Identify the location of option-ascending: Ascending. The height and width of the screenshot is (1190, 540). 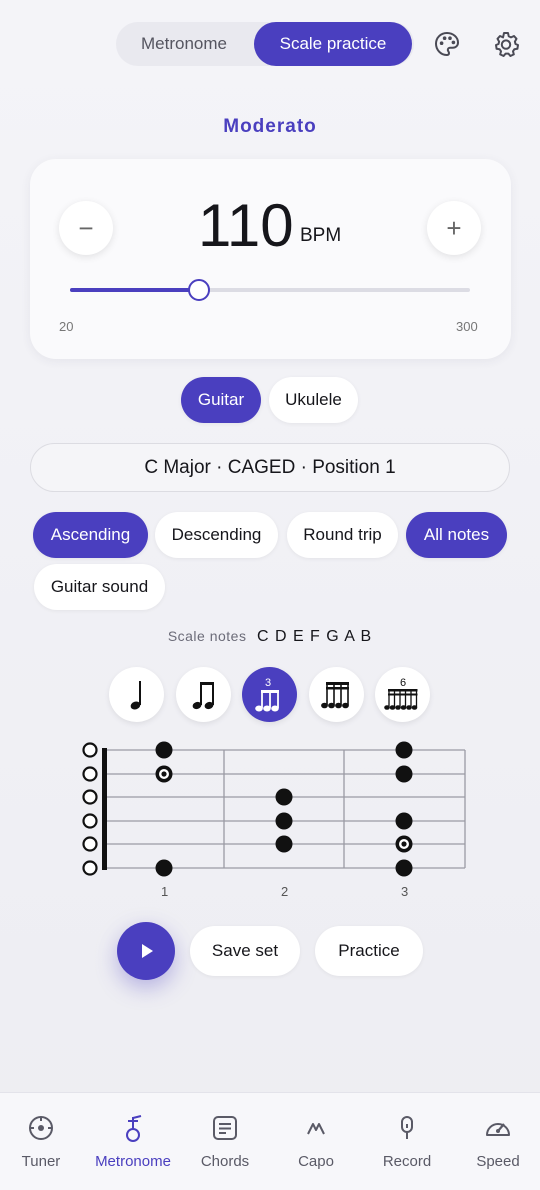
(90, 535).